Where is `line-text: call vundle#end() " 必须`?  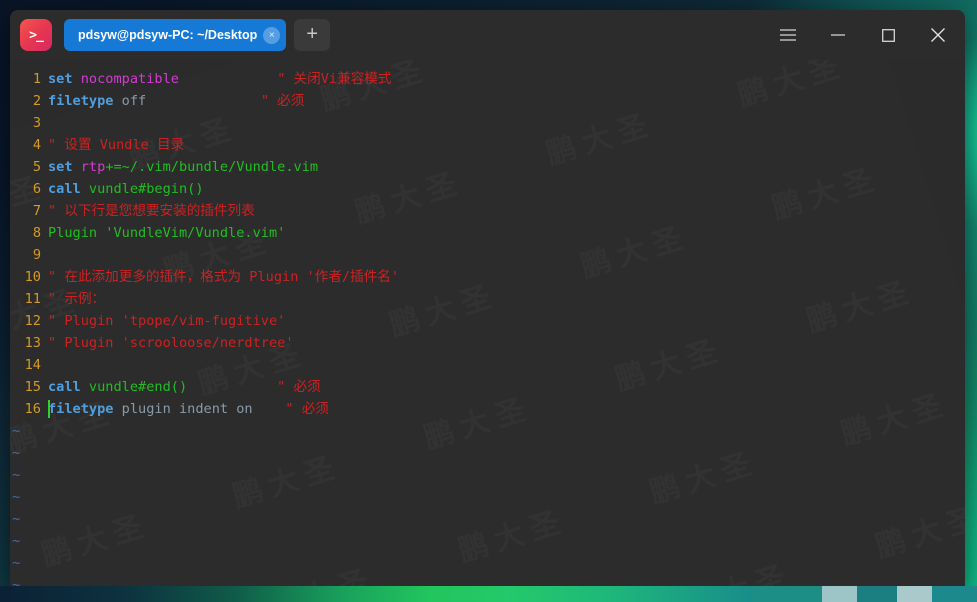 line-text: call vundle#end() " 必须 is located at coordinates (184, 387).